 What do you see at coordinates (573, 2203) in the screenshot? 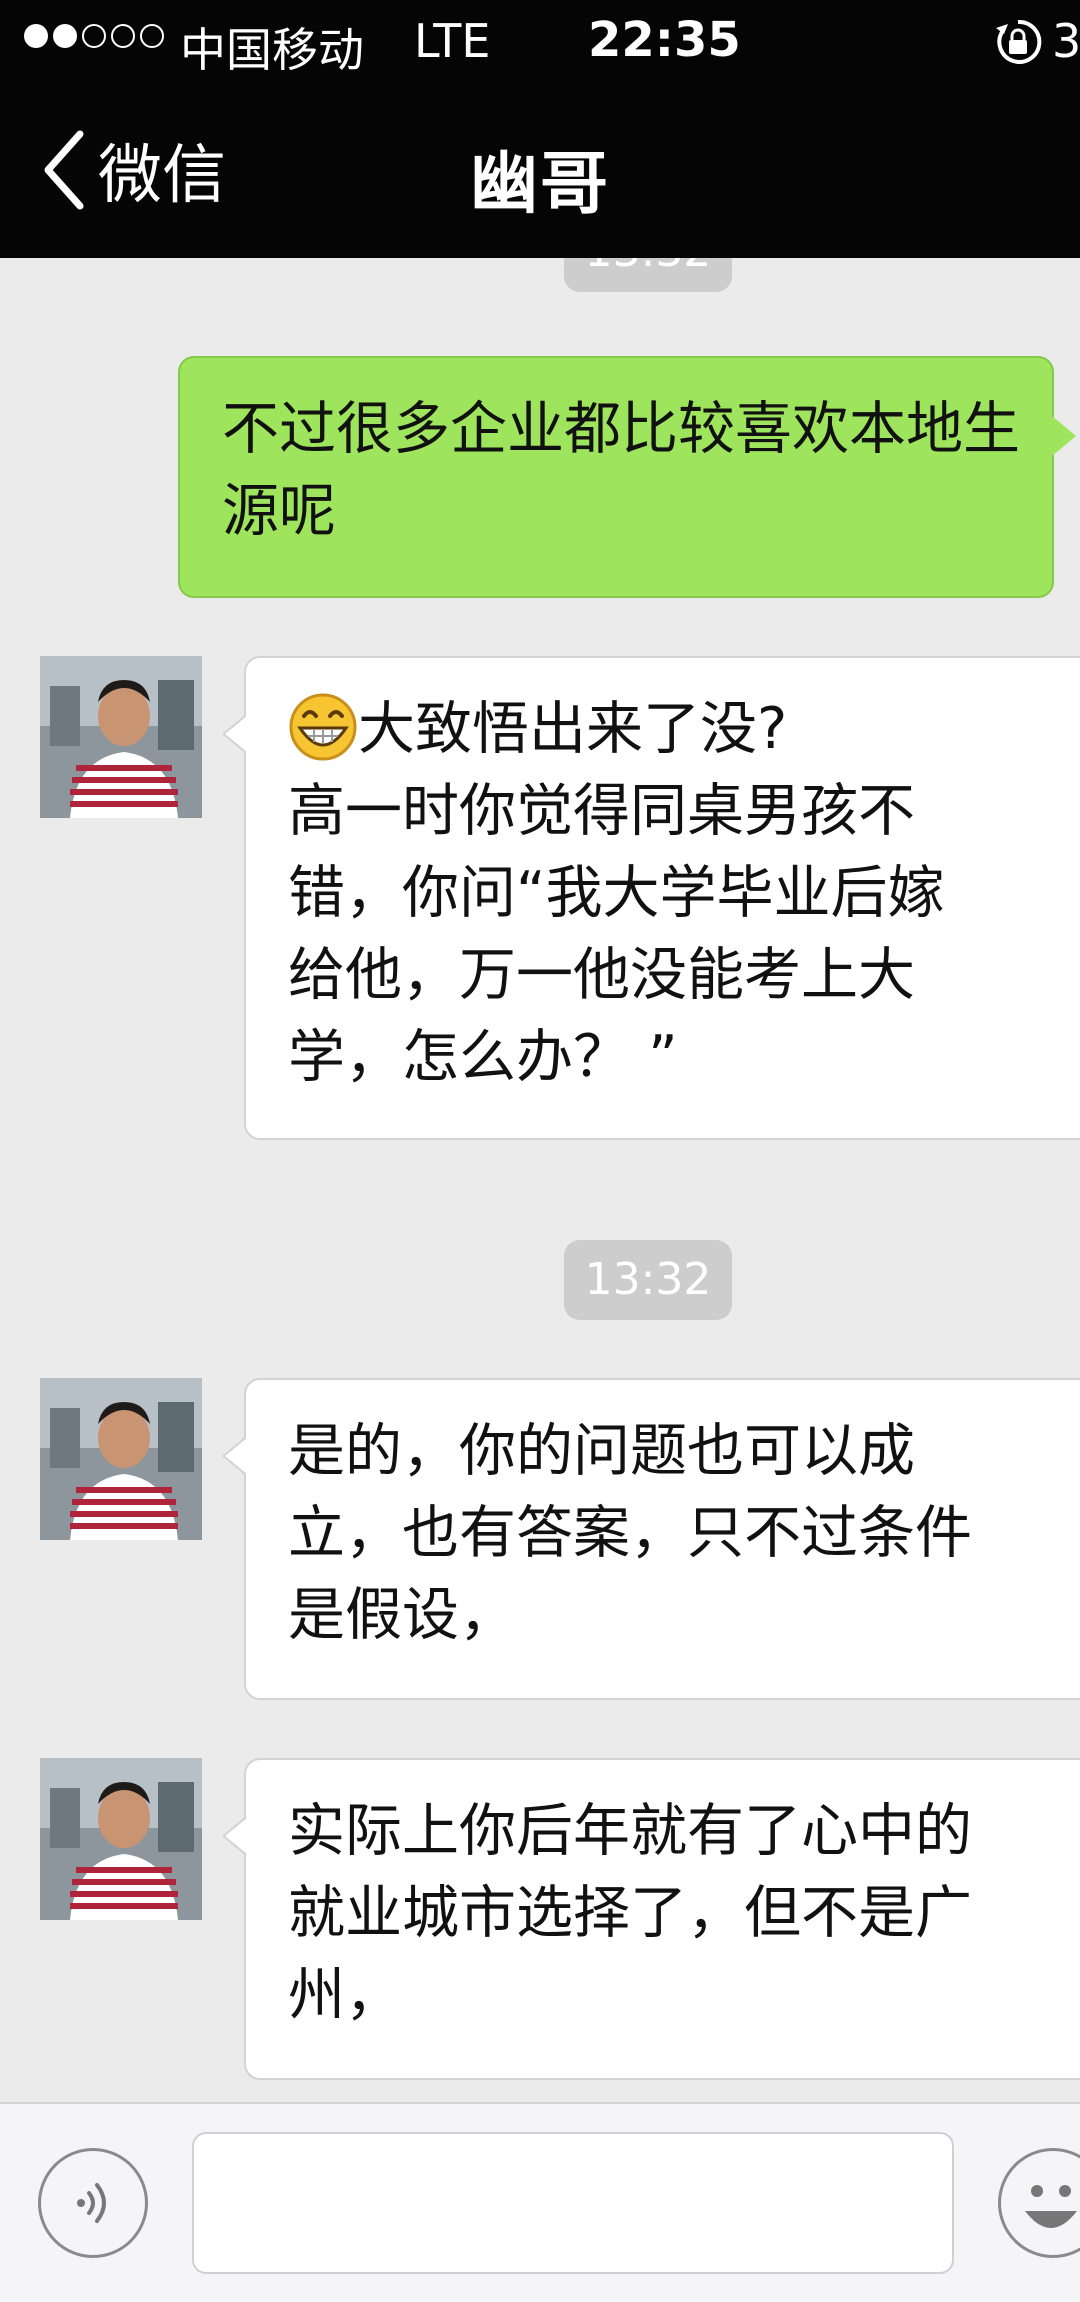
I see `message-input` at bounding box center [573, 2203].